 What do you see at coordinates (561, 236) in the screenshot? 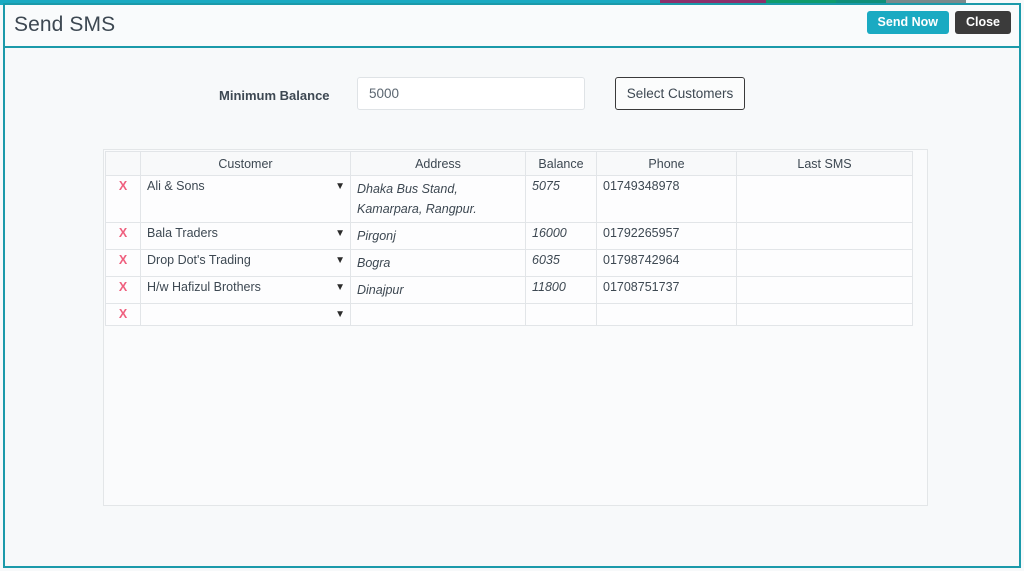
I see `balance-cell: 16000` at bounding box center [561, 236].